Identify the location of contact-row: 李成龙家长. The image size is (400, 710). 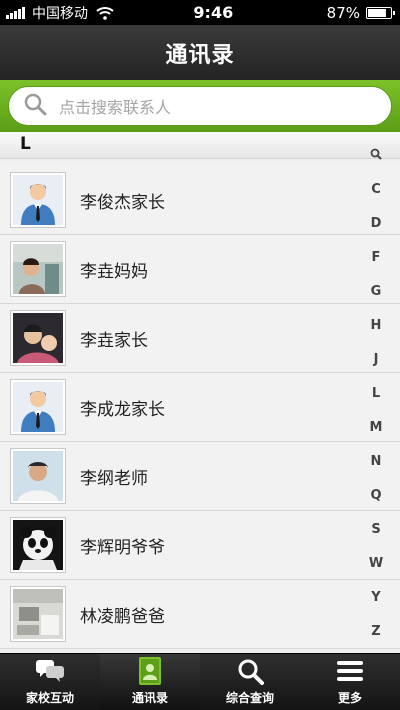
(200, 407).